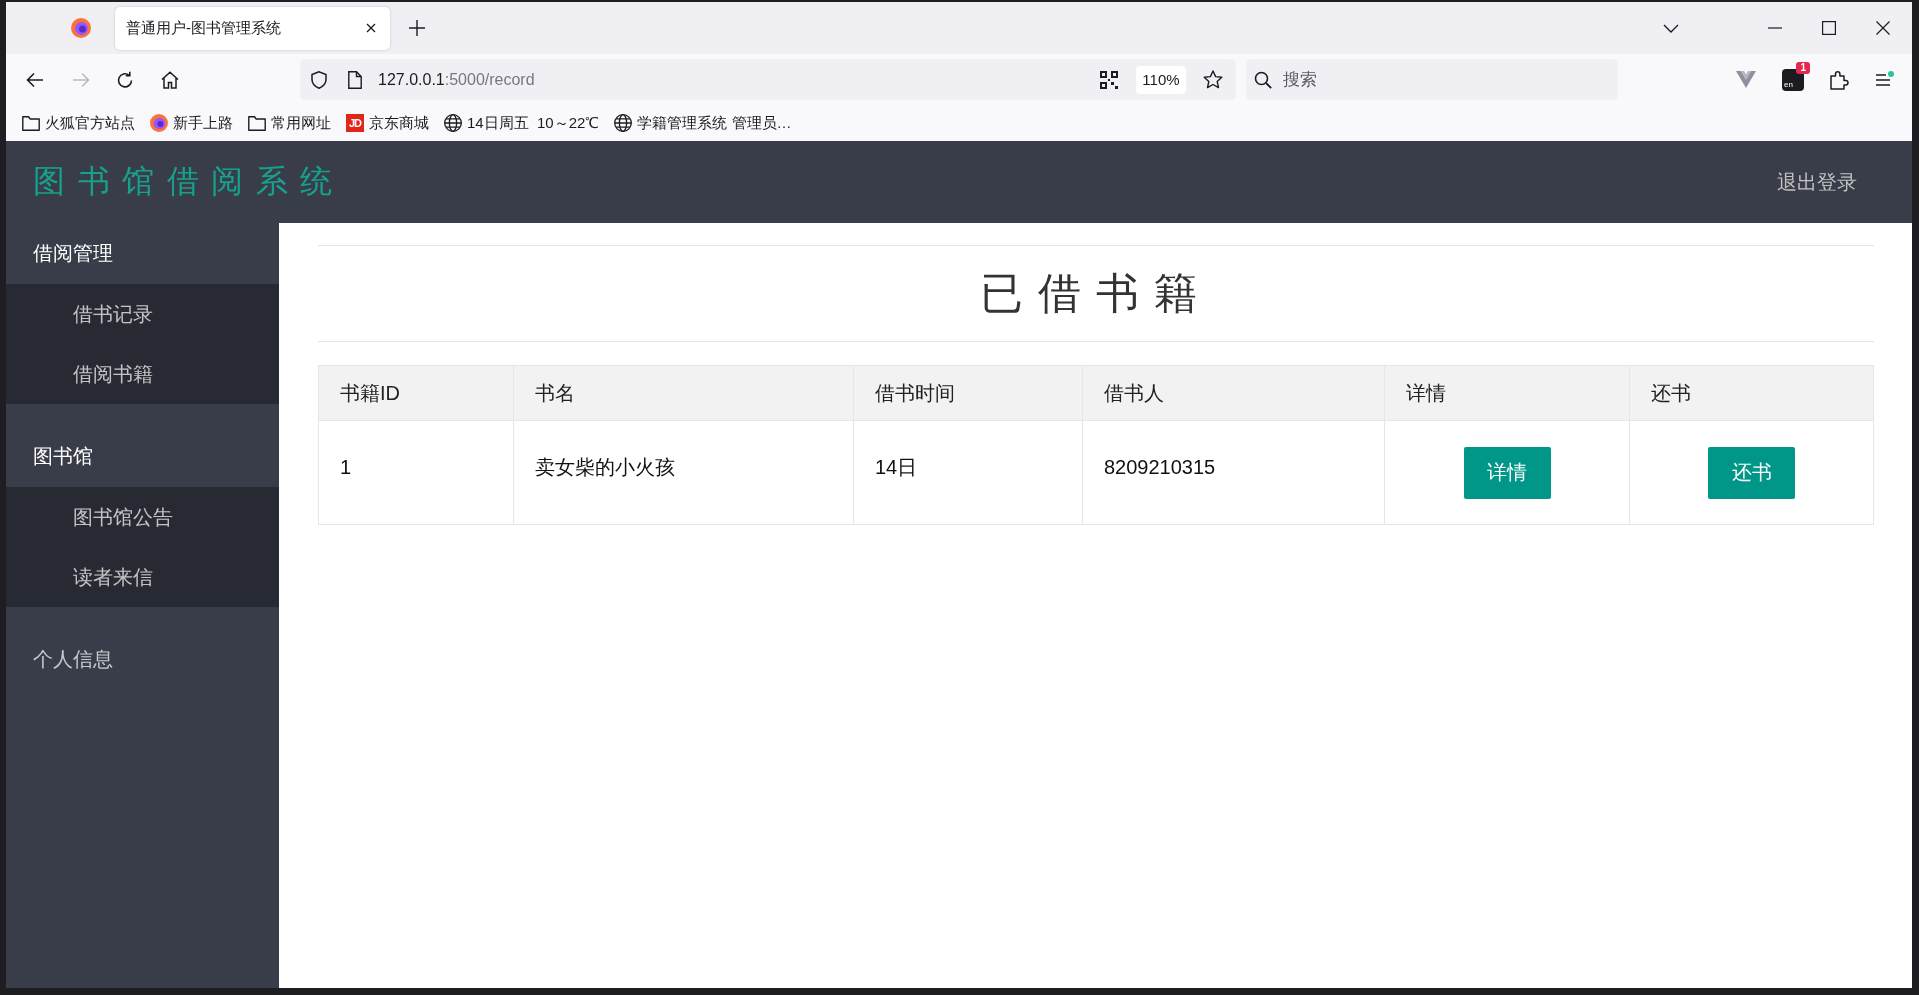 This screenshot has height=995, width=1919. What do you see at coordinates (189, 181) in the screenshot?
I see `app-title: 图书馆借阅系统` at bounding box center [189, 181].